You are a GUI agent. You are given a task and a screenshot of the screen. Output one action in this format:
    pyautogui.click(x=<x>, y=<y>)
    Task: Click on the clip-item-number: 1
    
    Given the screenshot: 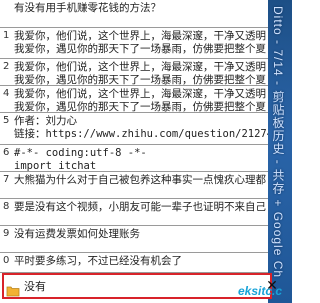 What is the action you would take?
    pyautogui.click(x=6, y=35)
    